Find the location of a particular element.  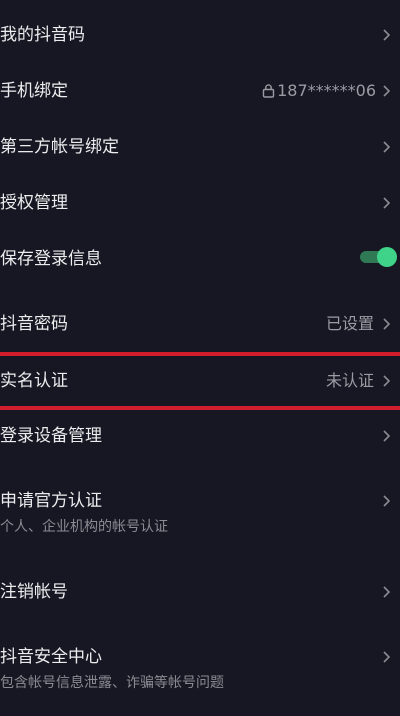

row-label: 注销帐号 is located at coordinates (34, 592).